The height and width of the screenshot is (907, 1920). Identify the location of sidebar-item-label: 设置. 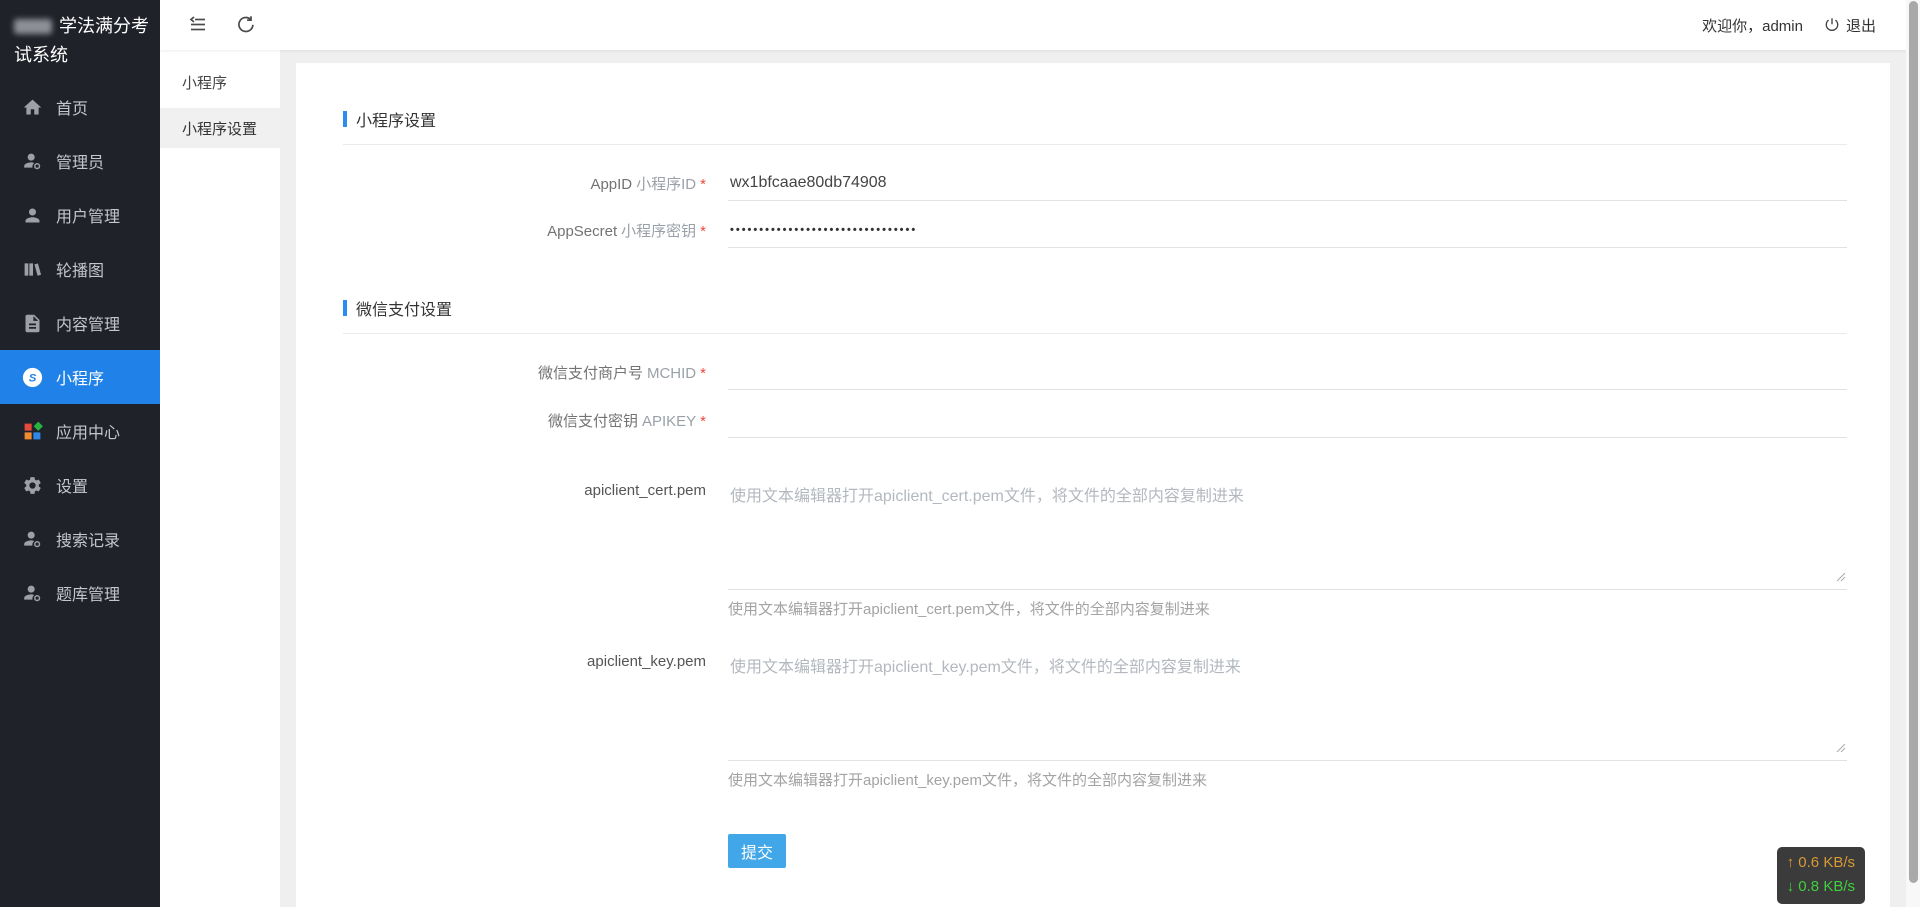
(72, 487).